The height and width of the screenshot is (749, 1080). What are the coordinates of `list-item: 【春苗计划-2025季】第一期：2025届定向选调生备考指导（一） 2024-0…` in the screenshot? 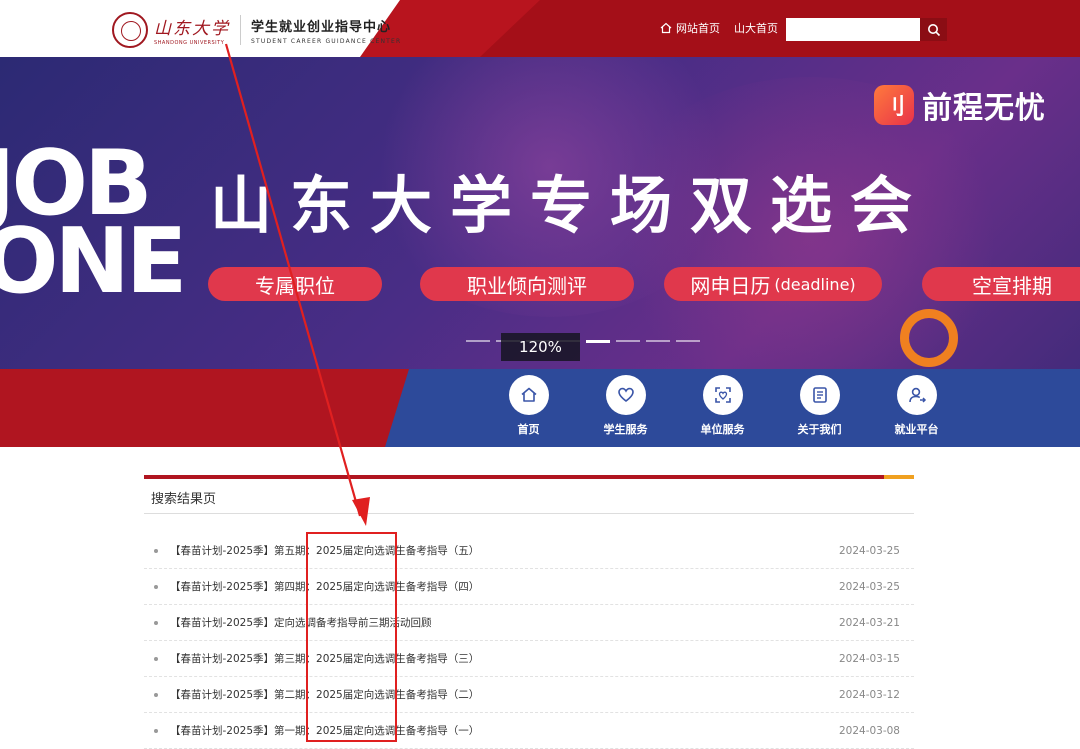 It's located at (529, 731).